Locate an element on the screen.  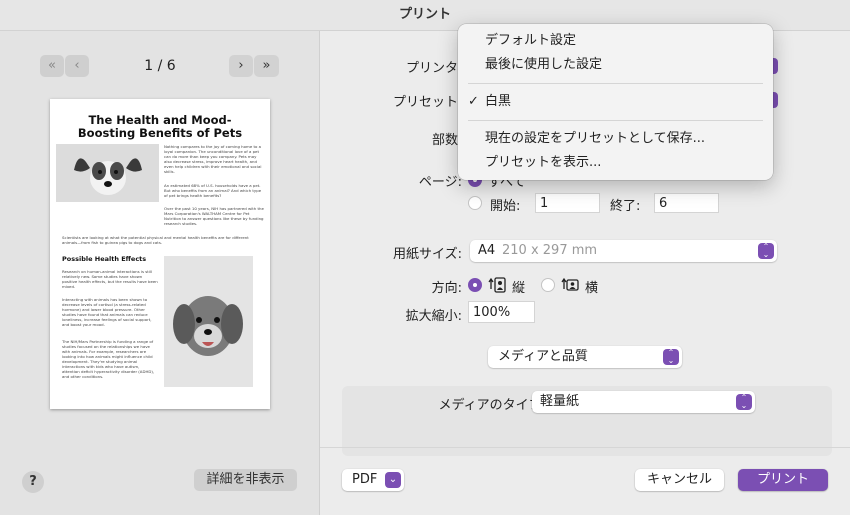
first-page-button: « is located at coordinates (52, 66).